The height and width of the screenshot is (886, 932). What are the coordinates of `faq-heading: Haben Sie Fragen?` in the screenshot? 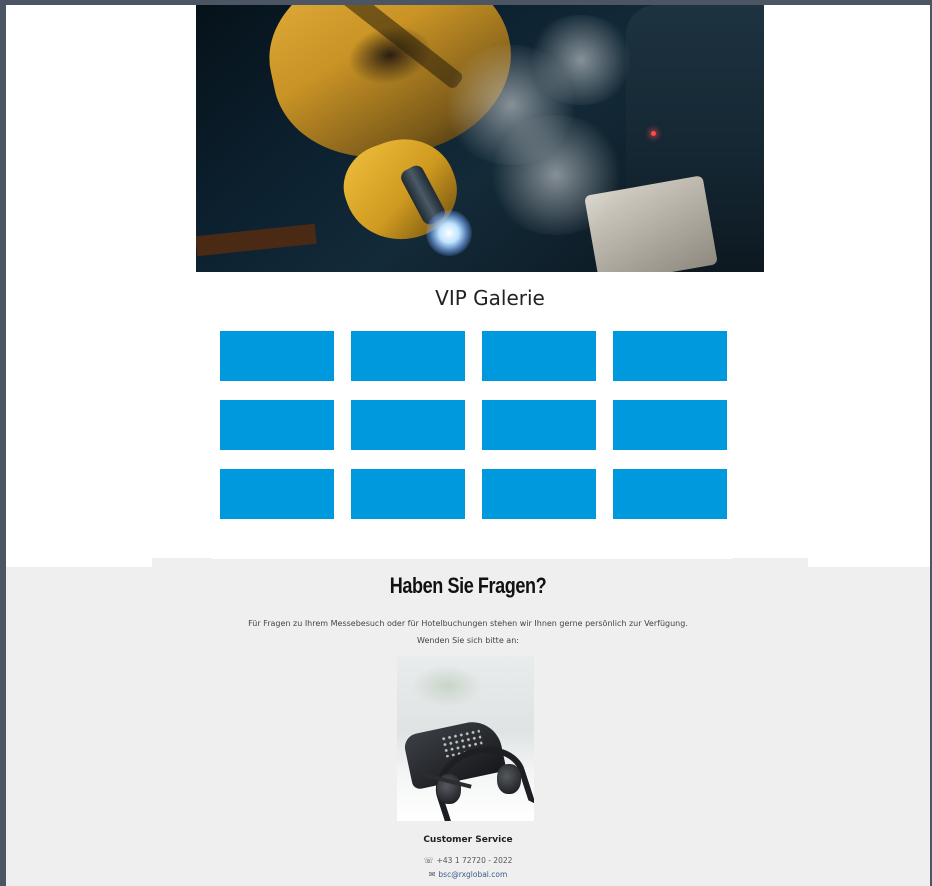 It's located at (468, 585).